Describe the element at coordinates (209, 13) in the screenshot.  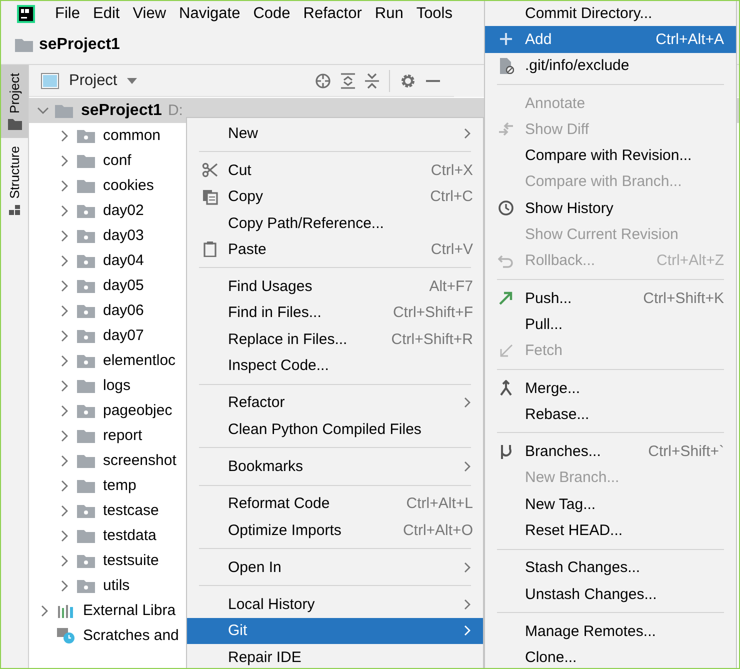
I see `menu-bar-item: Navigate` at that location.